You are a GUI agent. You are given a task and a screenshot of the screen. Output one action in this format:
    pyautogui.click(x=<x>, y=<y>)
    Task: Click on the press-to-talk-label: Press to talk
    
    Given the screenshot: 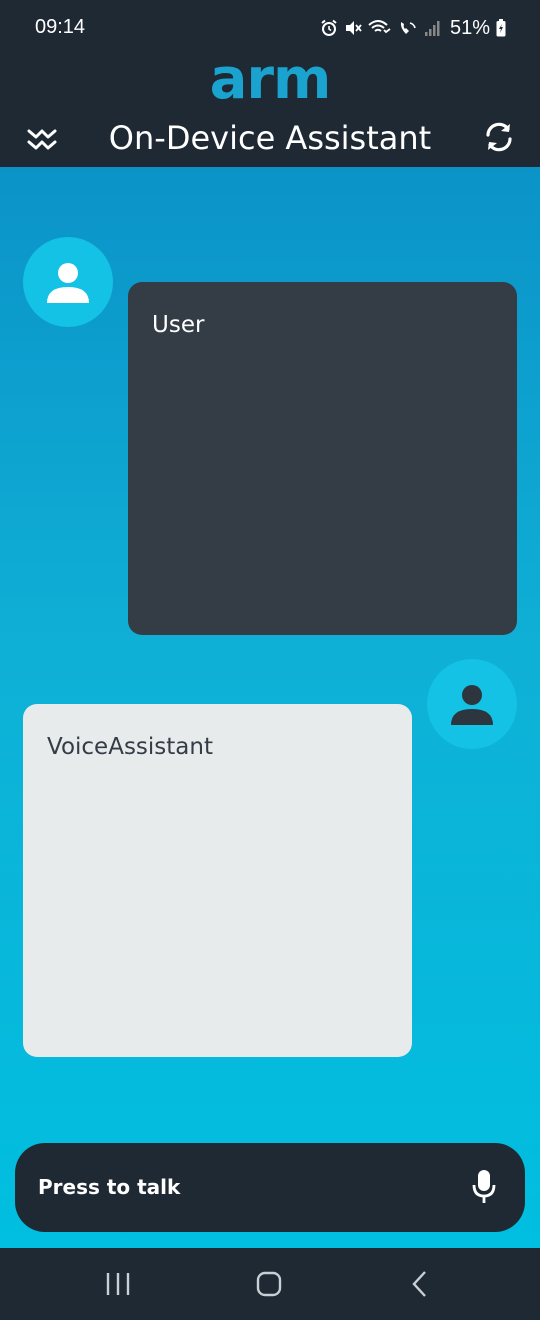 What is the action you would take?
    pyautogui.click(x=109, y=1187)
    